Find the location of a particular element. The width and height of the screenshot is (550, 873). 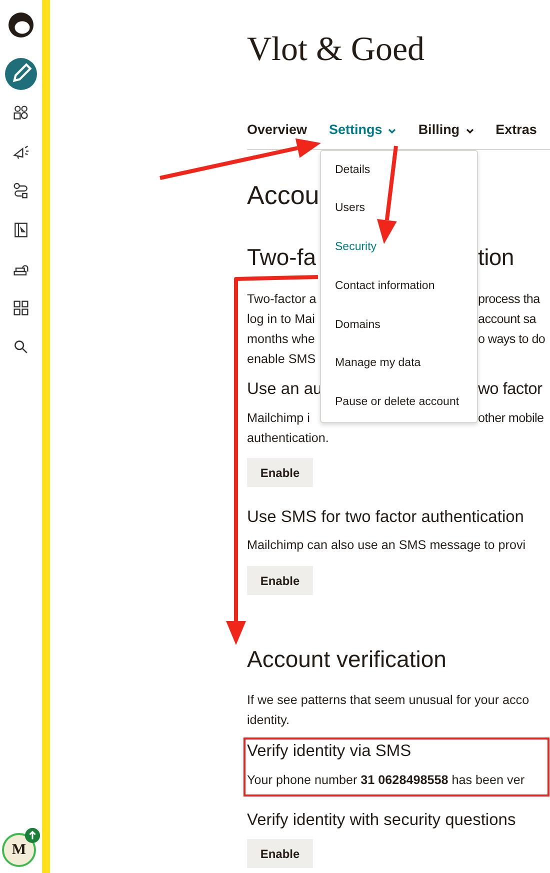

subsection-heading: Verify identity via SMS is located at coordinates (329, 751).